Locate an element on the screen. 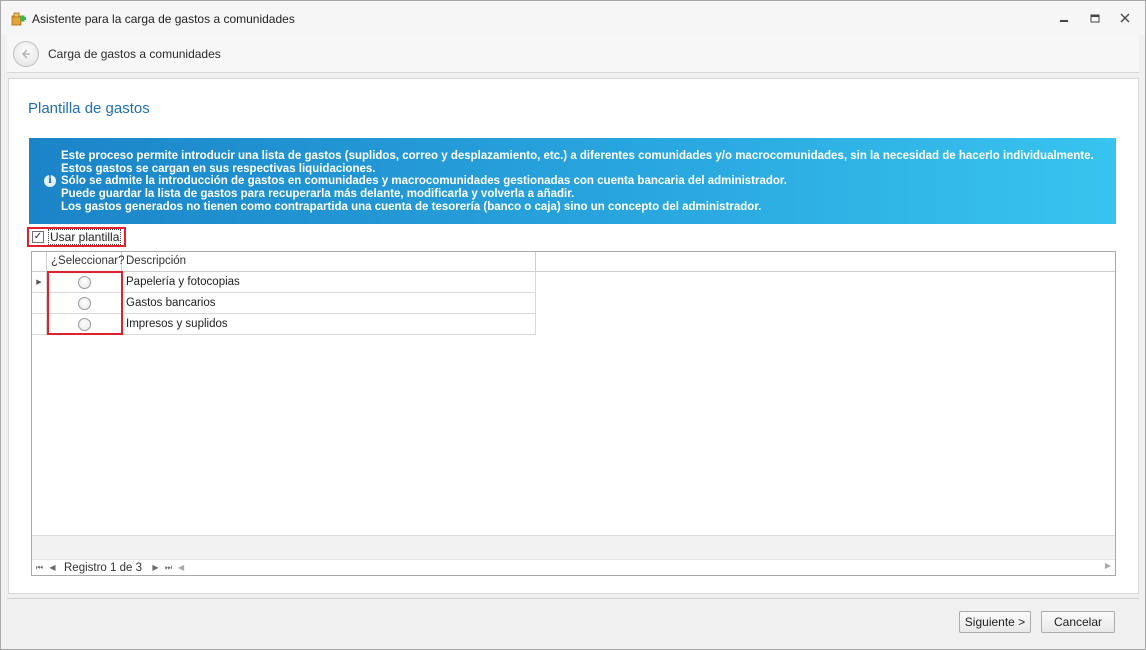 The height and width of the screenshot is (650, 1146). table-row: ▶ Papelería y fotocopias is located at coordinates (284, 282).